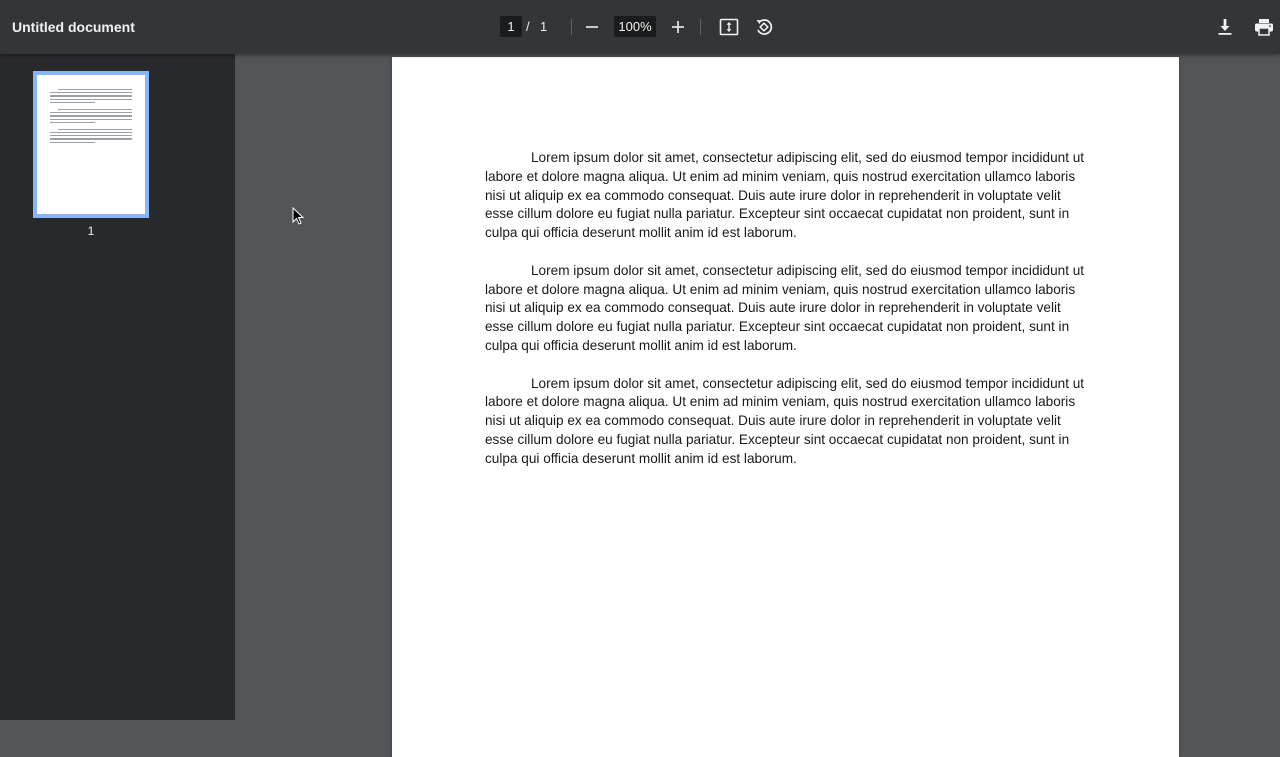 Image resolution: width=1280 pixels, height=757 pixels. I want to click on page-thumbnail, so click(91, 144).